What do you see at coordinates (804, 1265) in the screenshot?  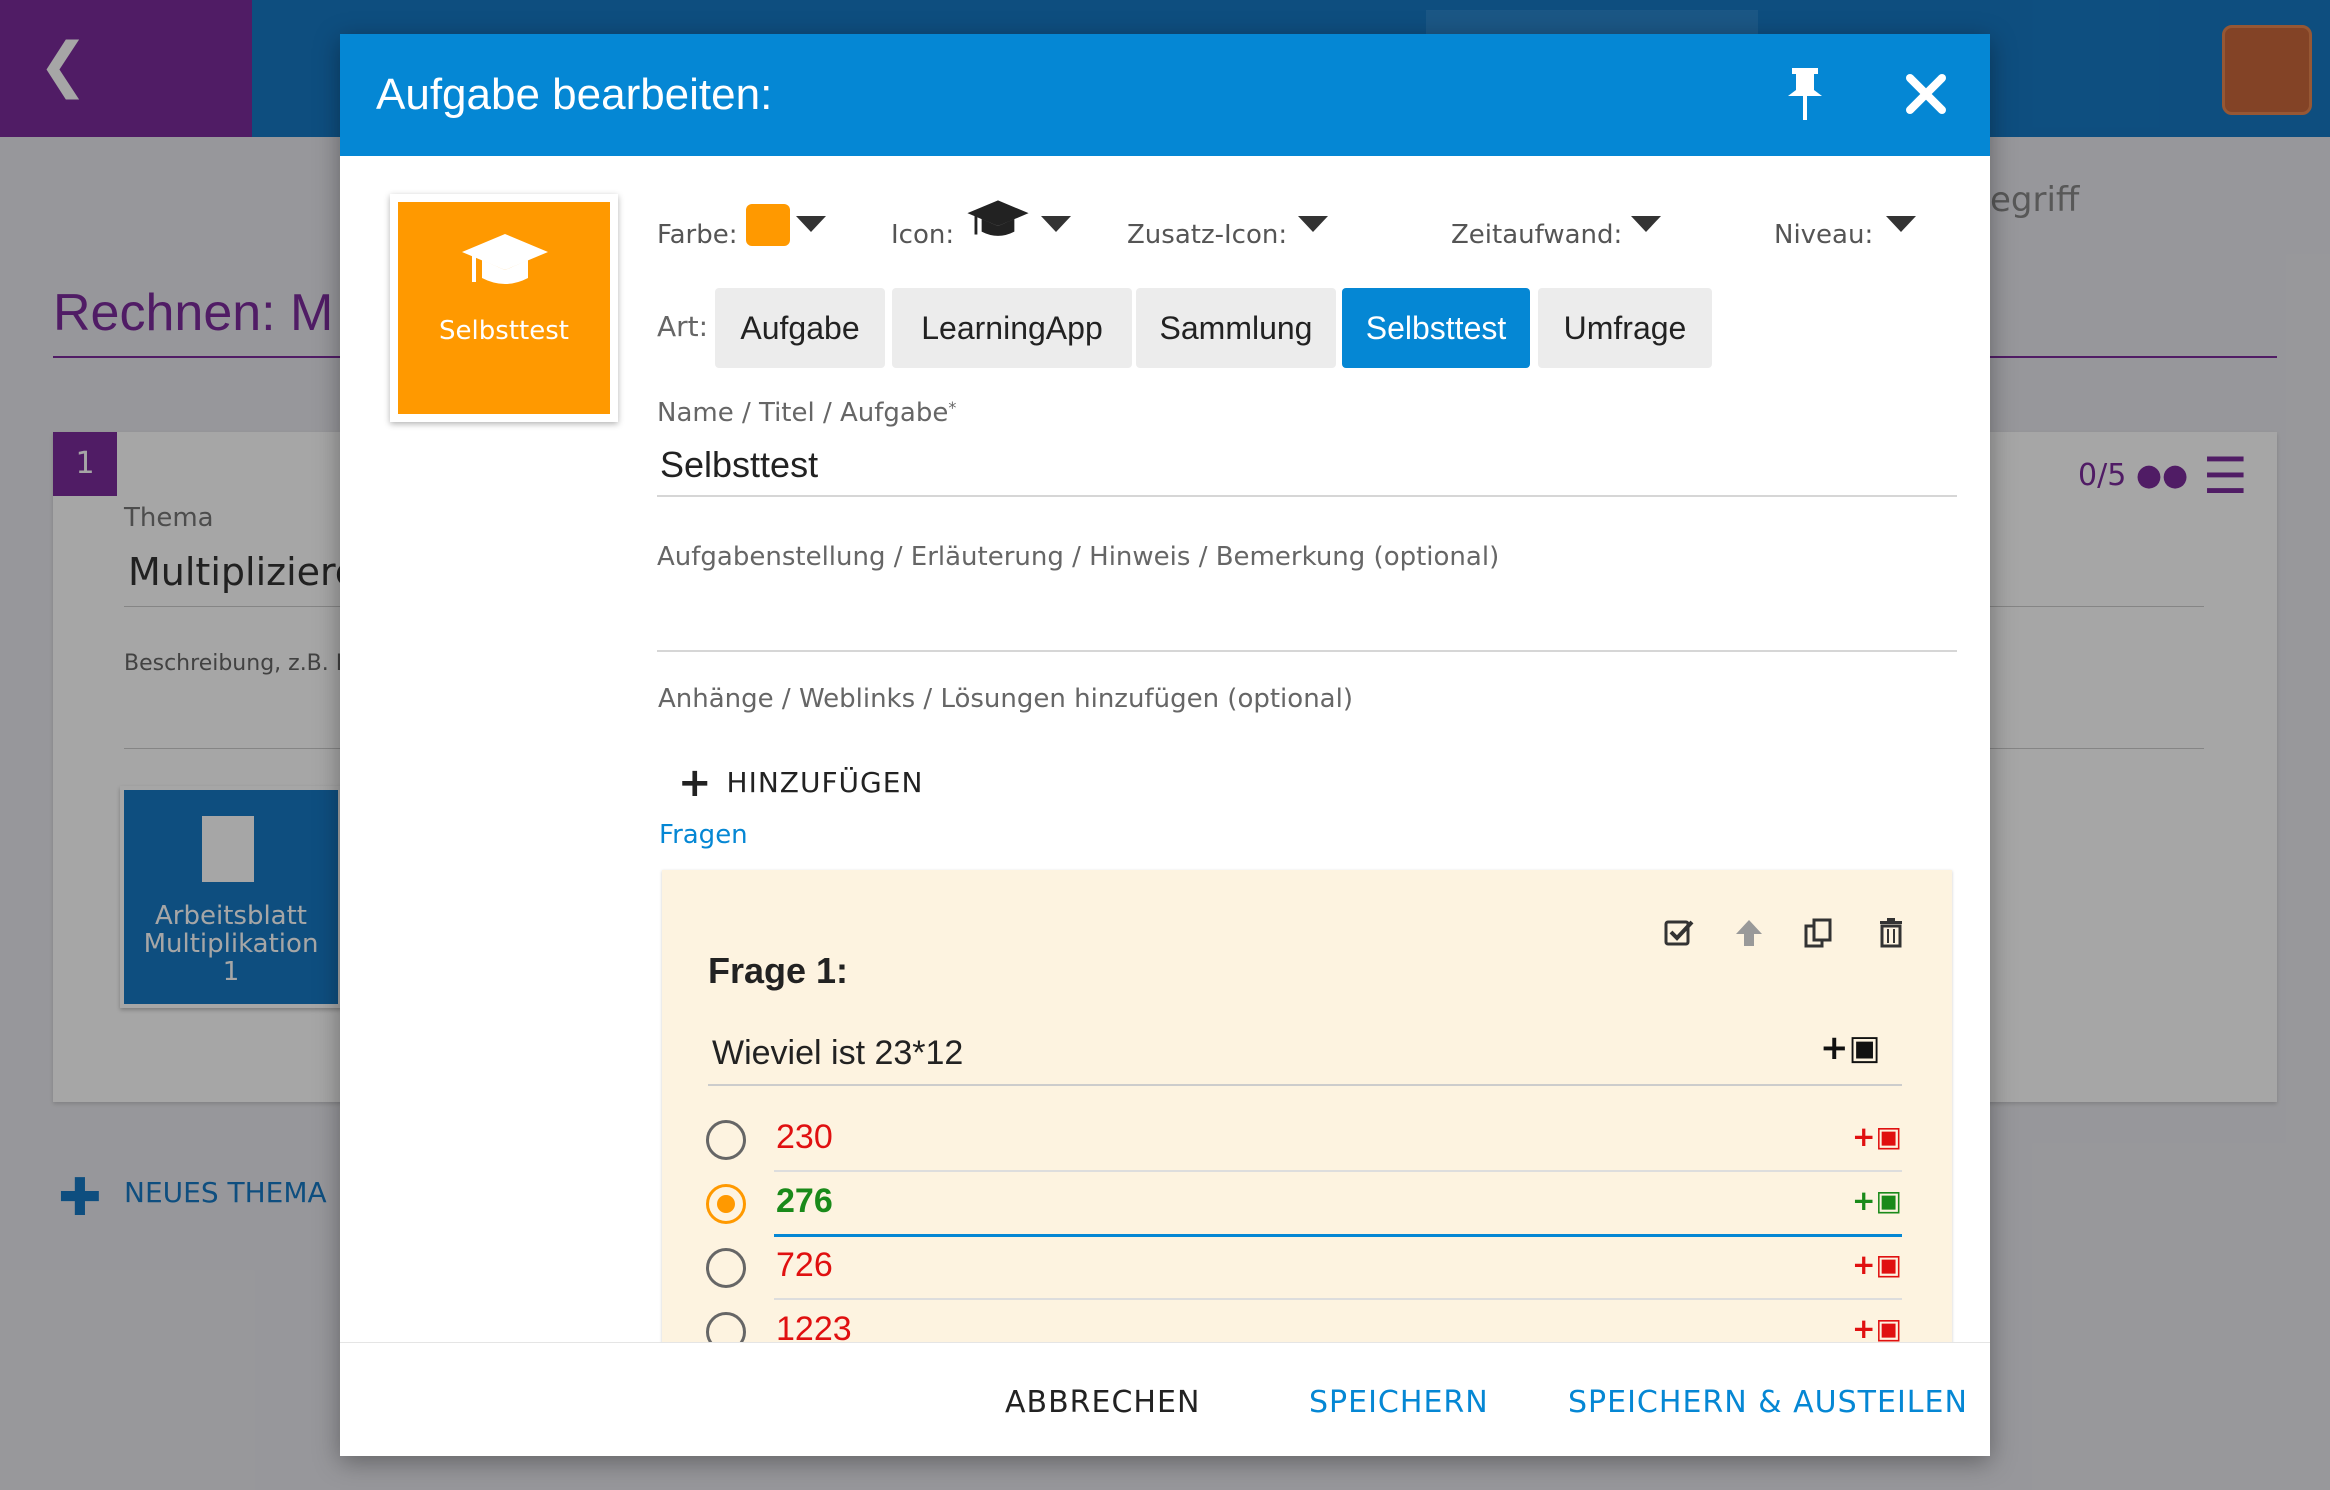 I see `answer-input: 726` at bounding box center [804, 1265].